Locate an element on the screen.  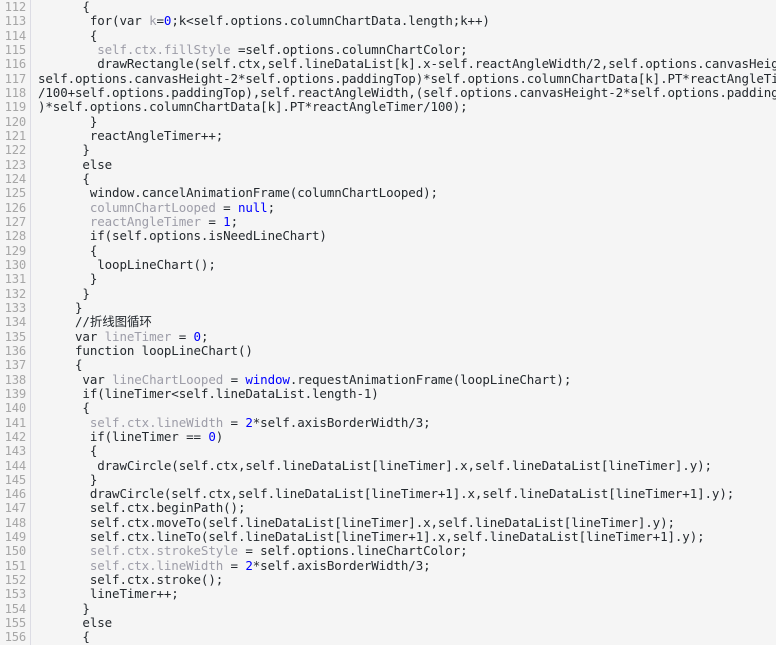
code-token: ) is located at coordinates (219, 436).